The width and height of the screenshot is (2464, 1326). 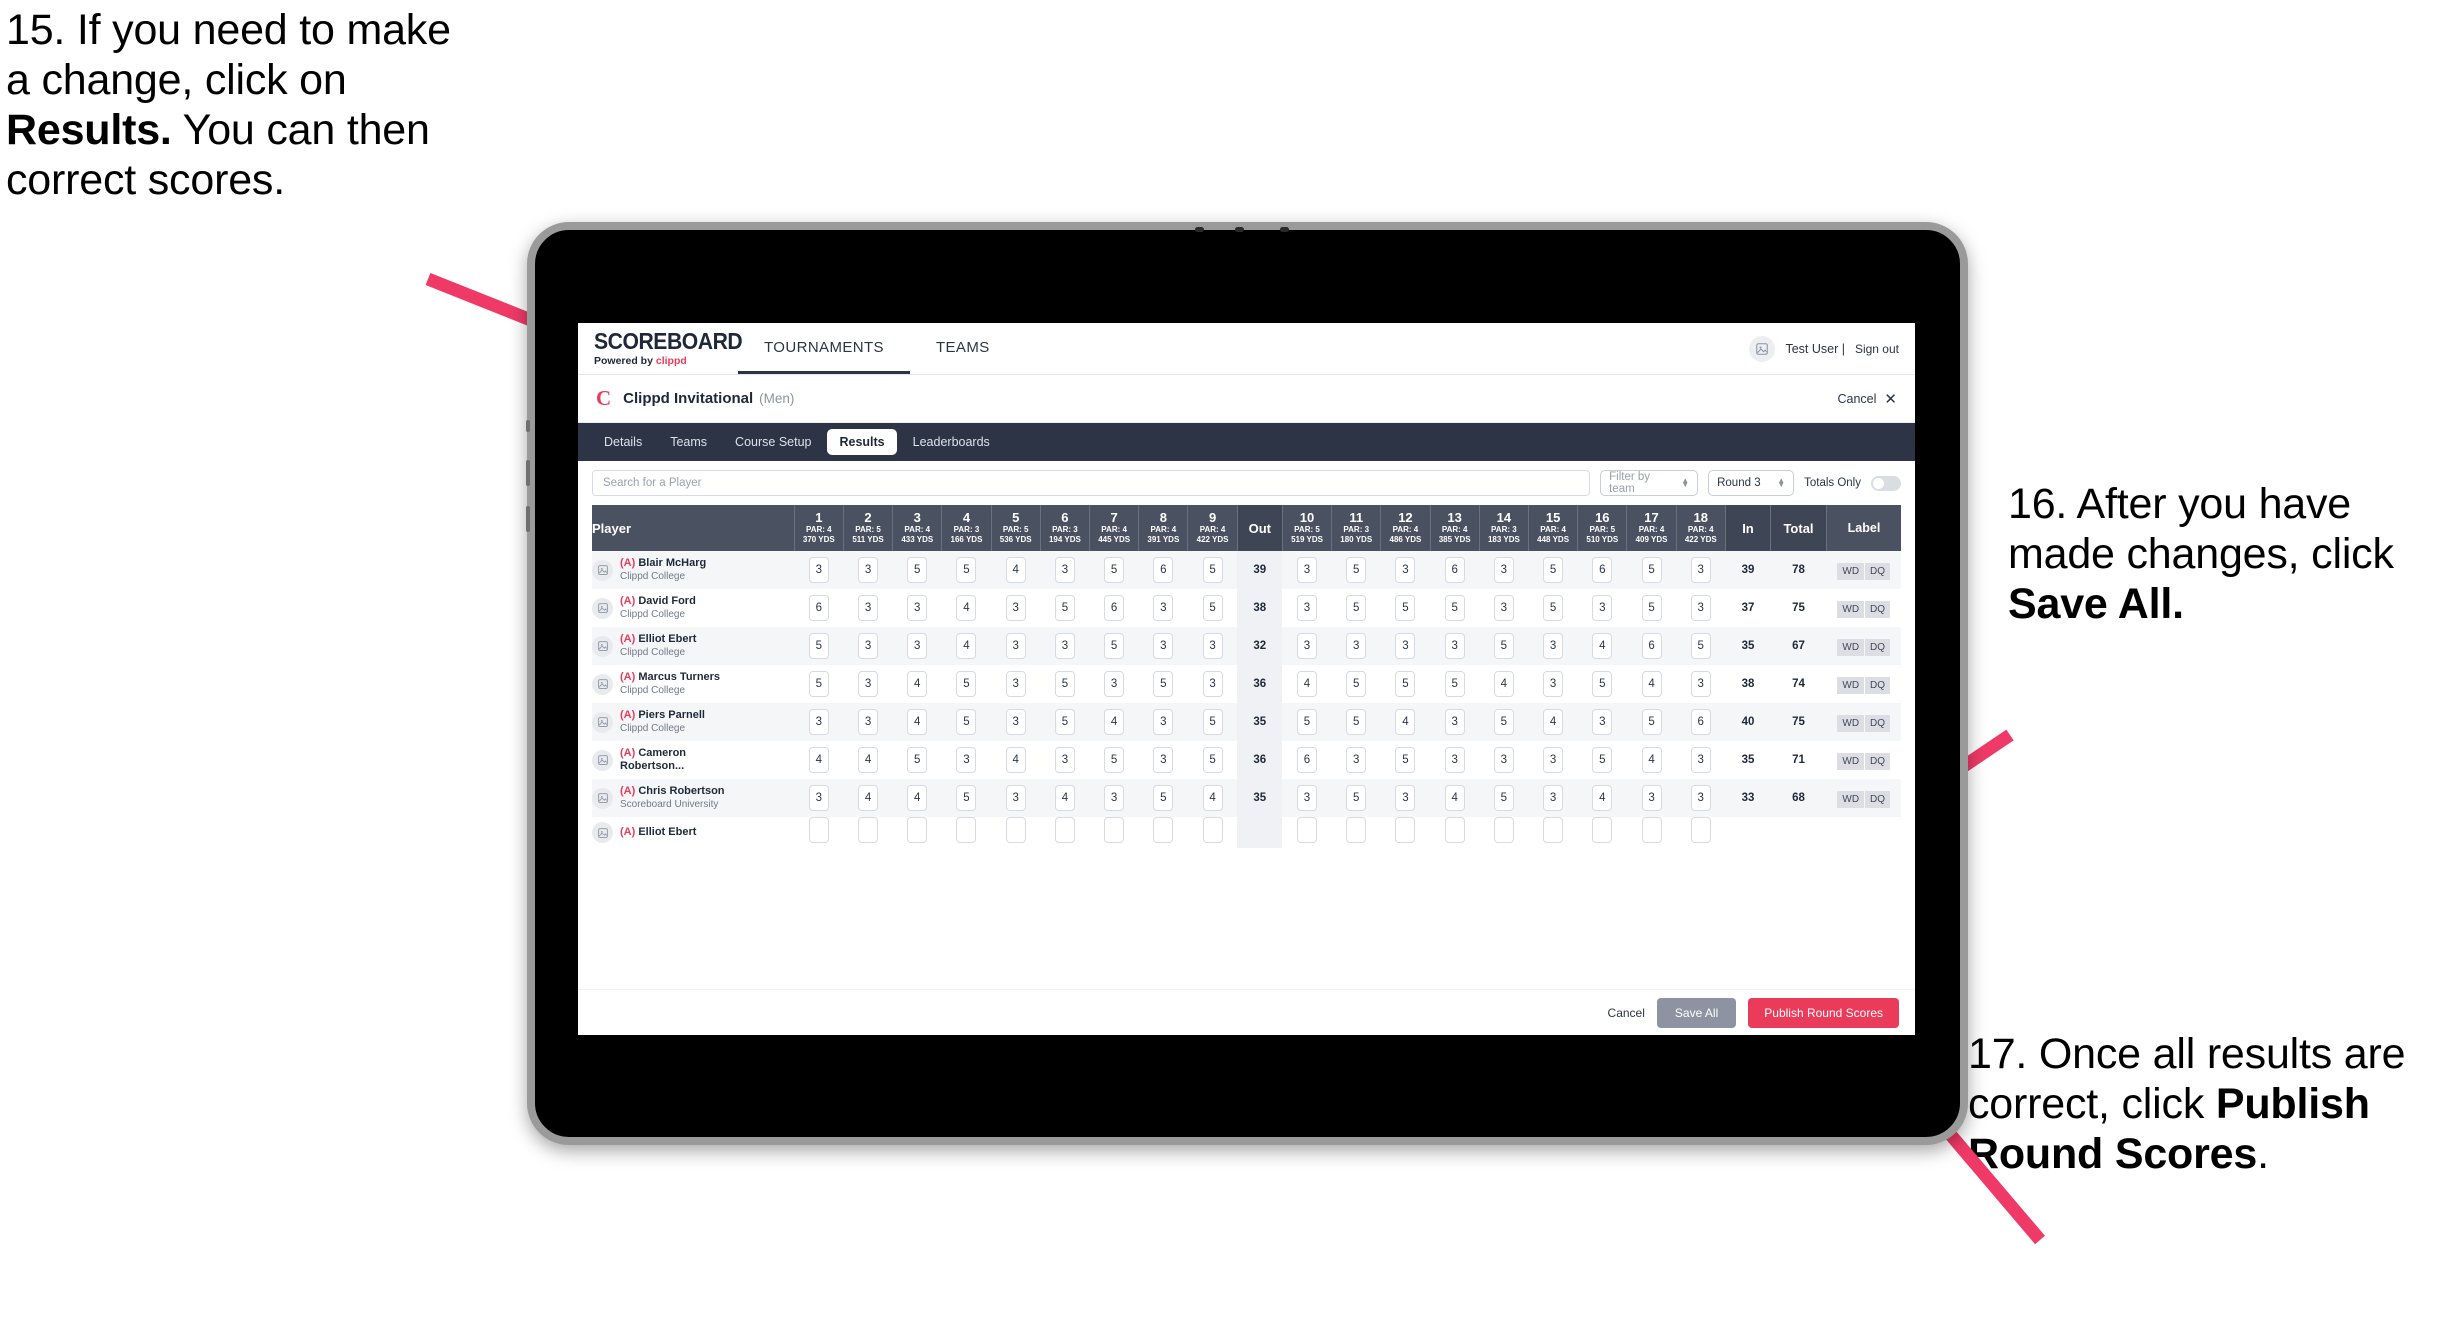 What do you see at coordinates (862, 442) in the screenshot?
I see `tab-results: Results` at bounding box center [862, 442].